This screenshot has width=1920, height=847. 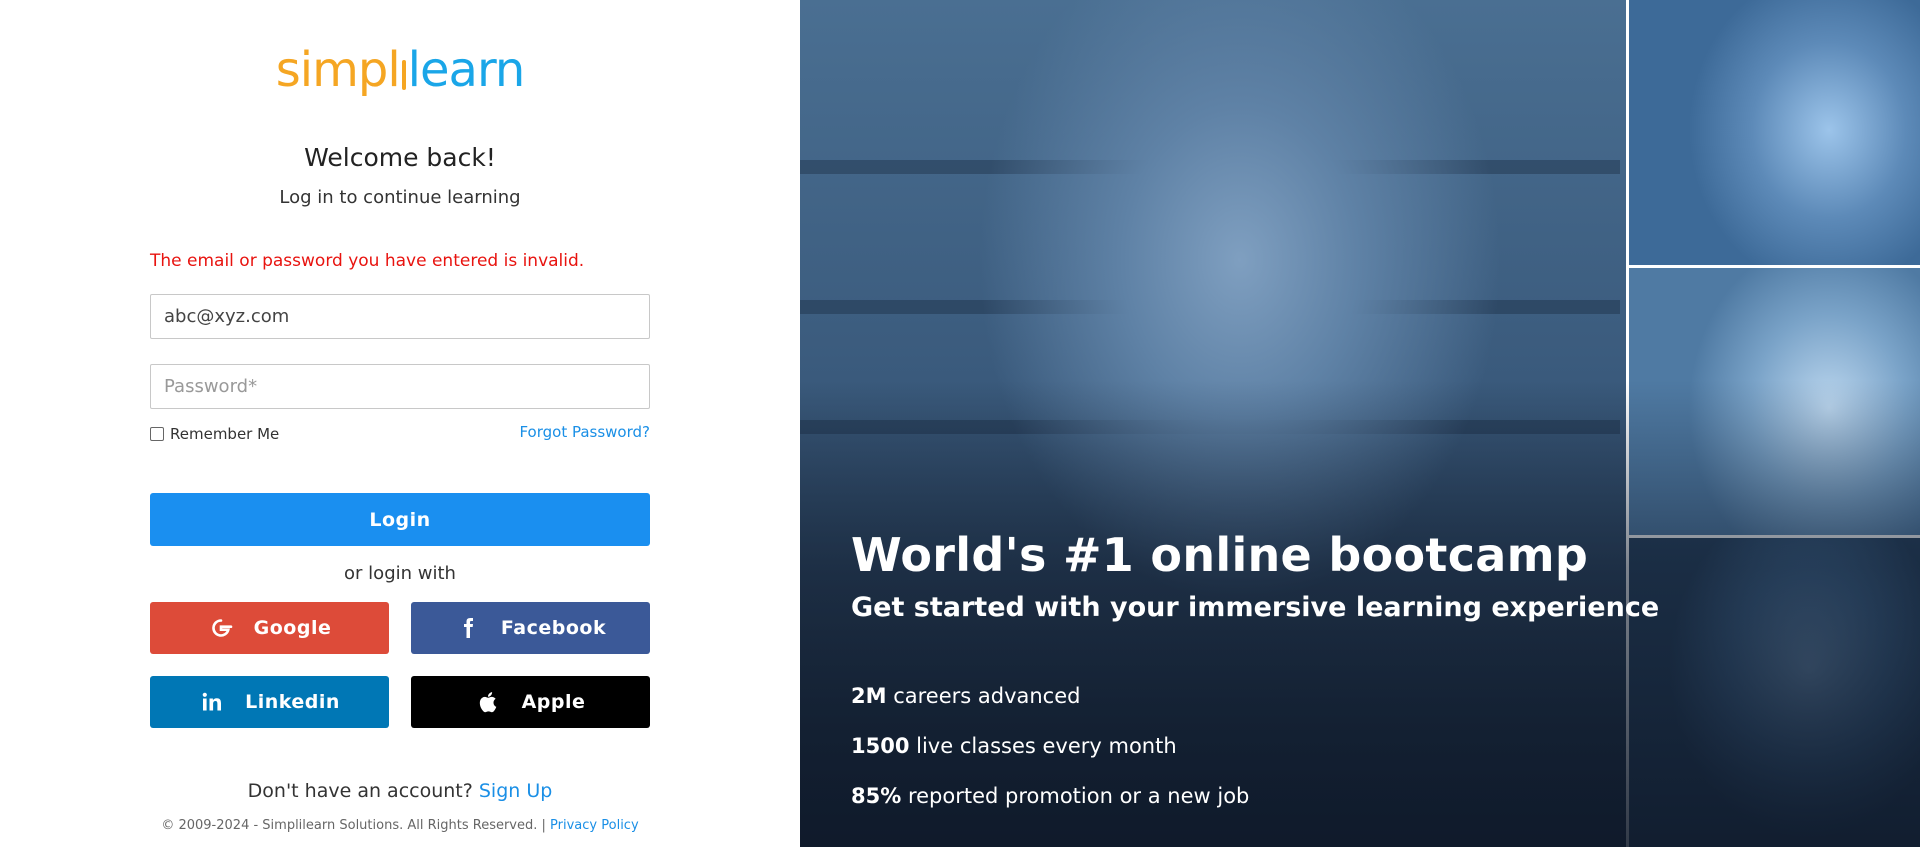 I want to click on email-field, so click(x=400, y=316).